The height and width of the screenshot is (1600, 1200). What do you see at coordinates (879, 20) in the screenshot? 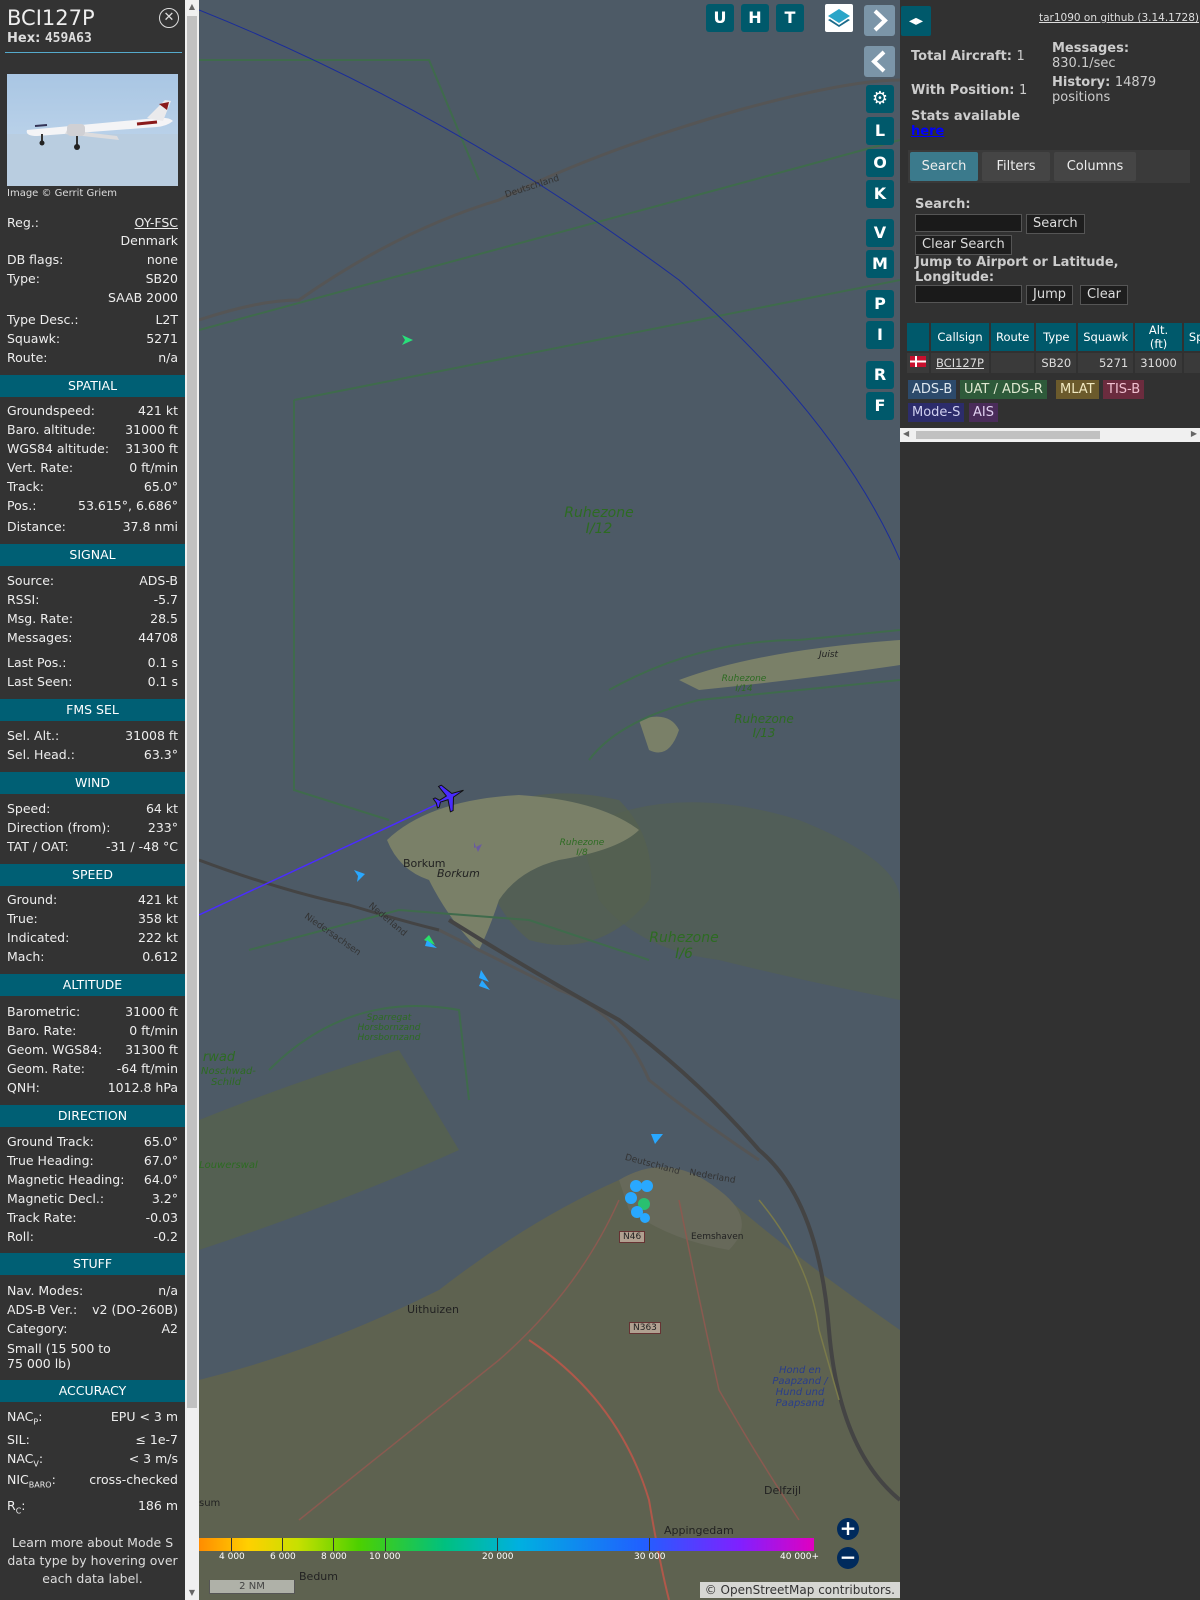
I see `chevron-right-icon` at bounding box center [879, 20].